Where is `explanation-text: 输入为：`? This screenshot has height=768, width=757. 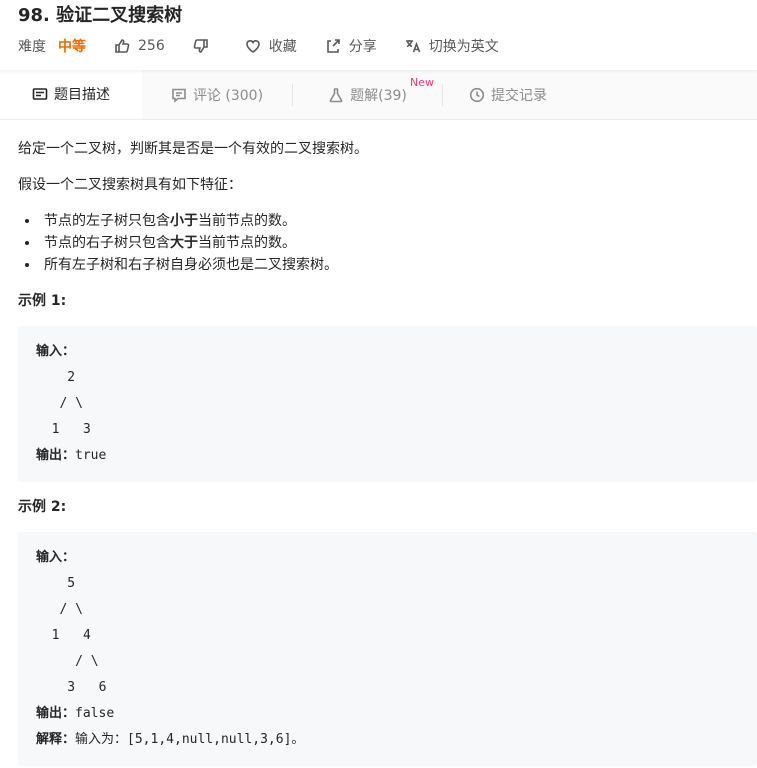 explanation-text: 输入为： is located at coordinates (101, 739).